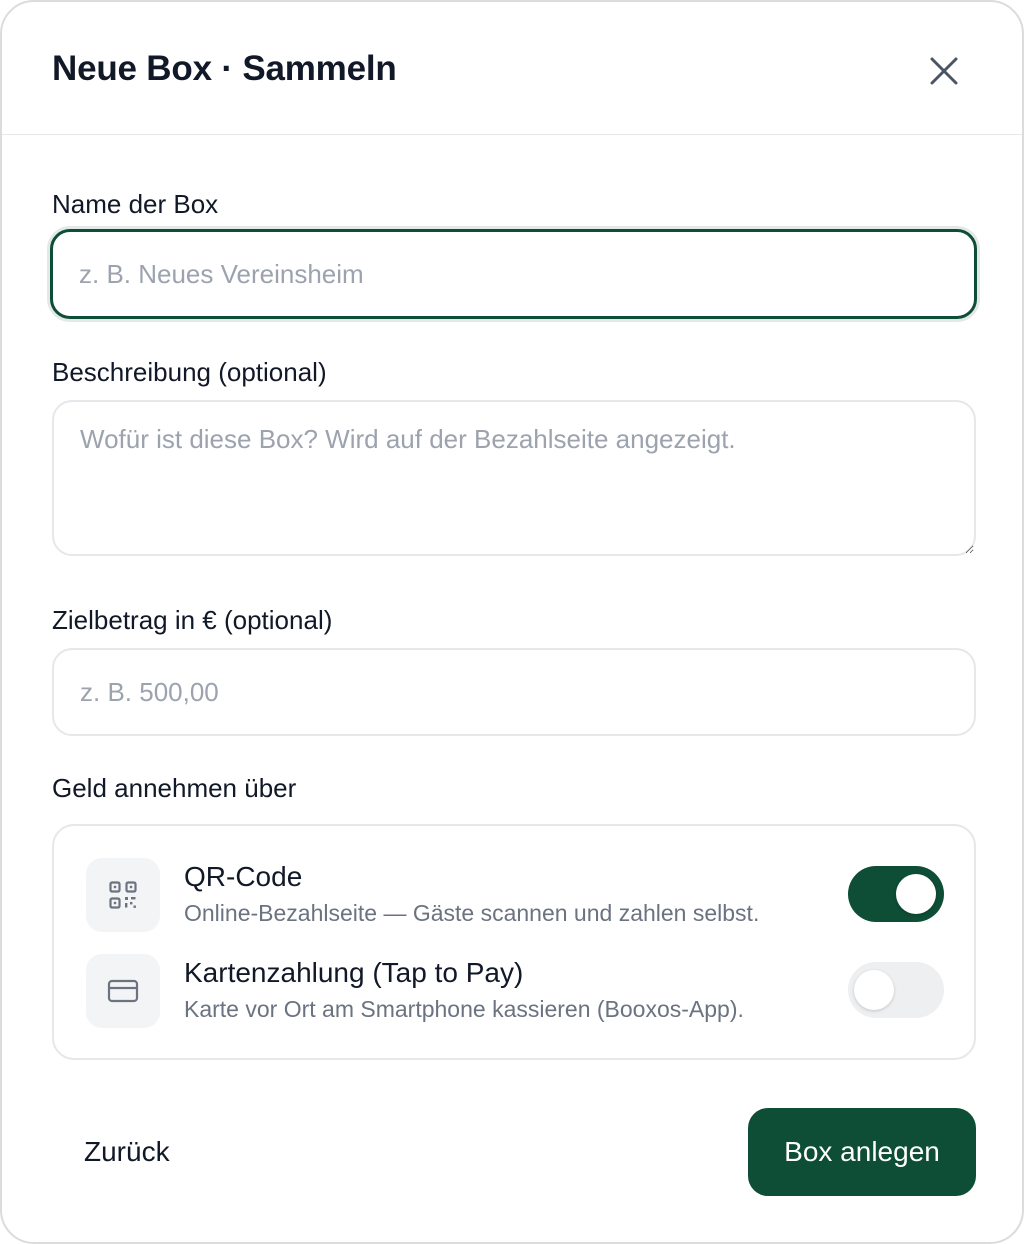 The height and width of the screenshot is (1244, 1024). What do you see at coordinates (189, 372) in the screenshot?
I see `description-label: Beschreibung (optional)` at bounding box center [189, 372].